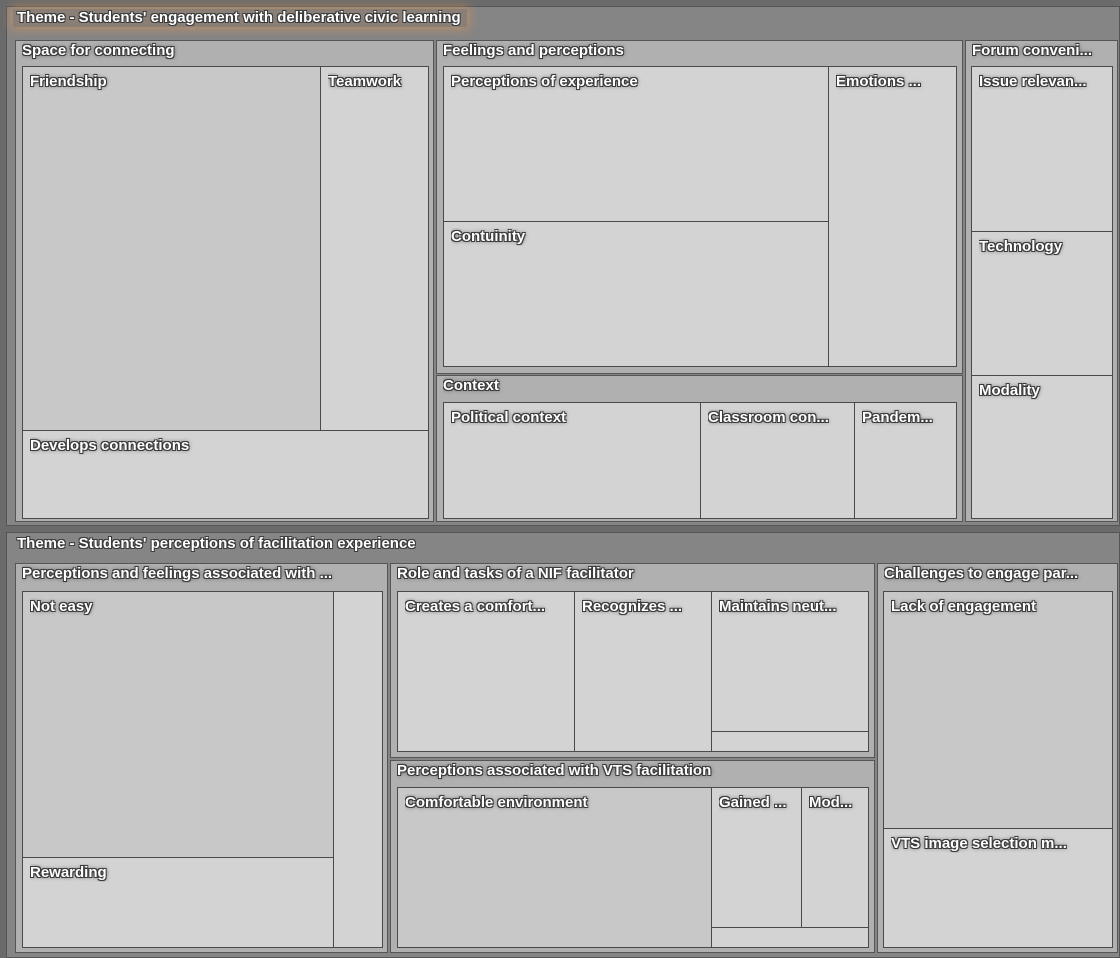 This screenshot has width=1120, height=958. What do you see at coordinates (178, 902) in the screenshot?
I see `leaf-rewarding: Rewarding` at bounding box center [178, 902].